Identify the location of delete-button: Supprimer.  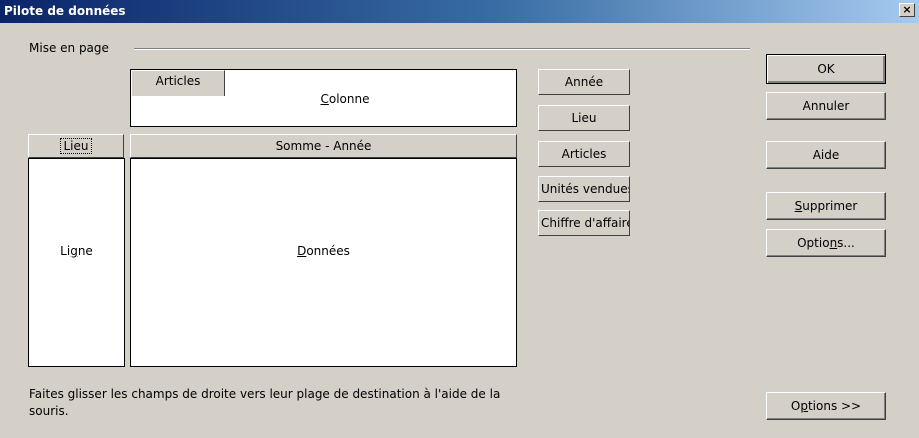
(826, 206).